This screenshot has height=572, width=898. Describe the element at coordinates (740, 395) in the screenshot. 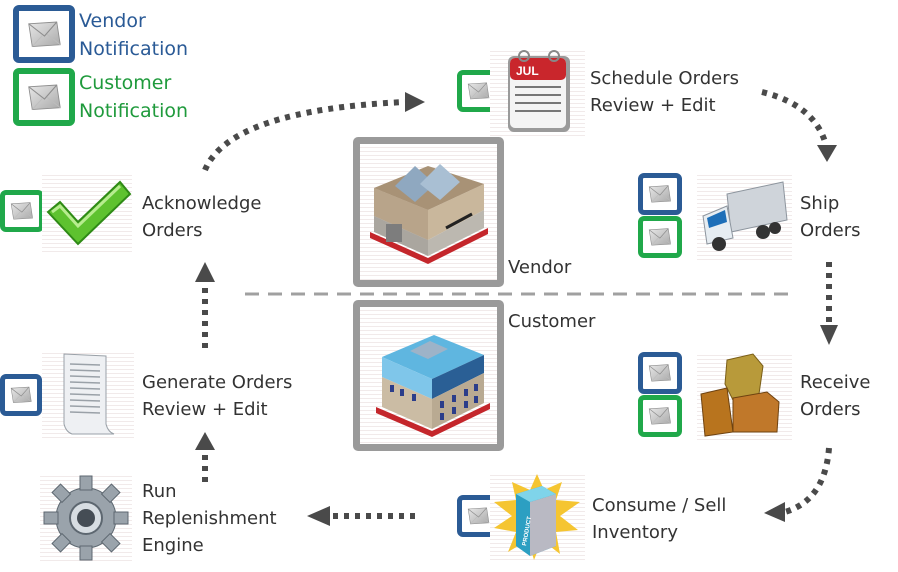

I see `crates-icon` at that location.